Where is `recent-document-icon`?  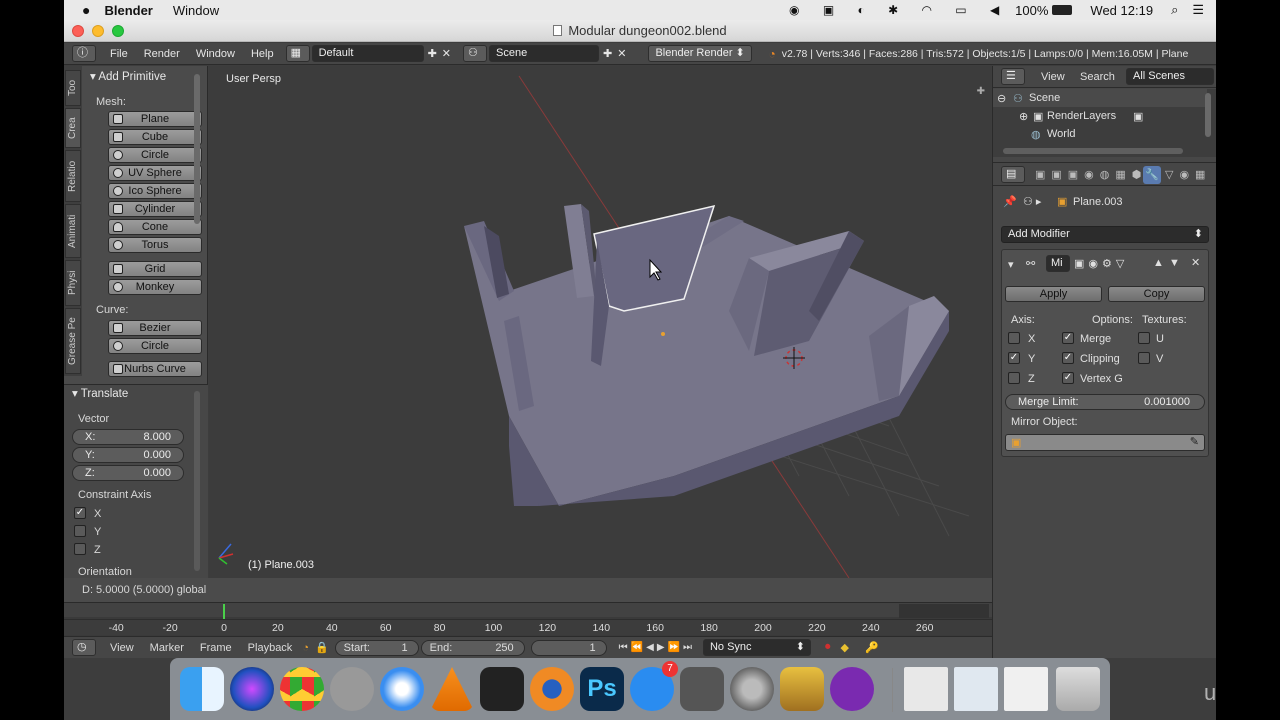 recent-document-icon is located at coordinates (926, 689).